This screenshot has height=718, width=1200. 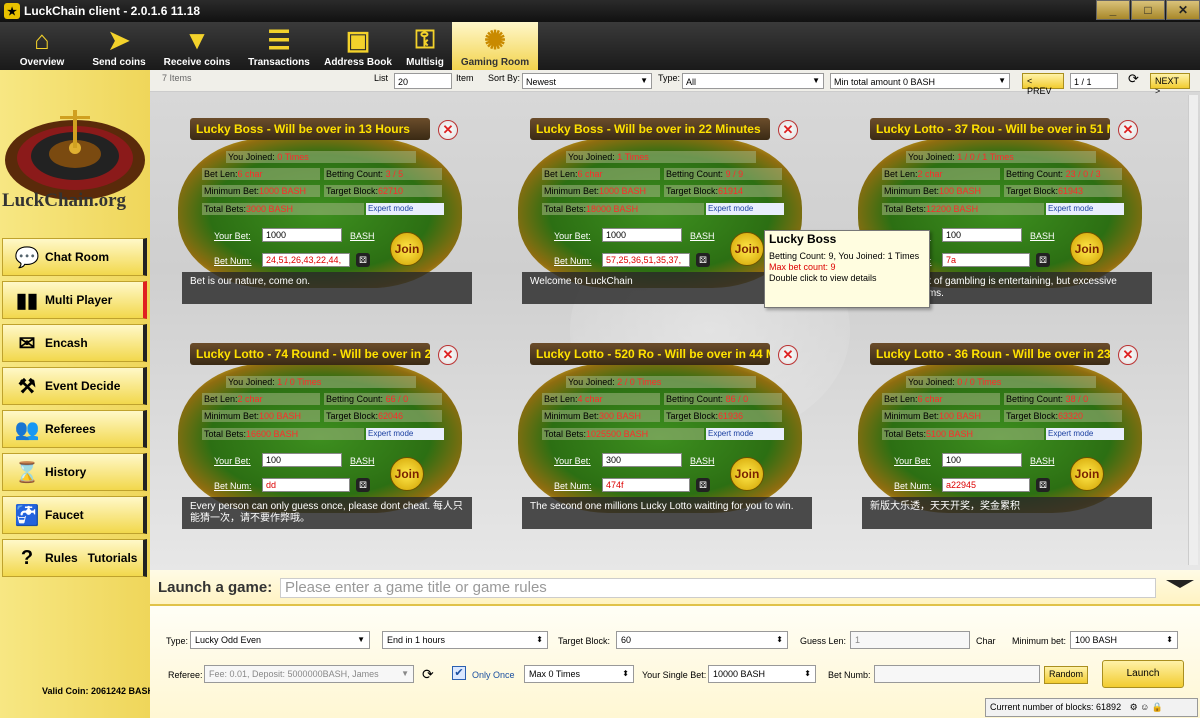 What do you see at coordinates (495, 46) in the screenshot?
I see `toolbar-gaming-room: ✺ Gaming Room` at bounding box center [495, 46].